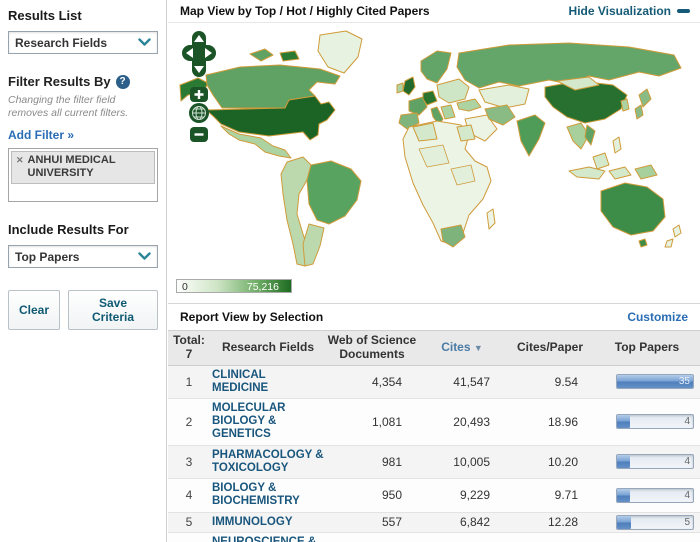  I want to click on map-color-legend: 0 75,216, so click(234, 286).